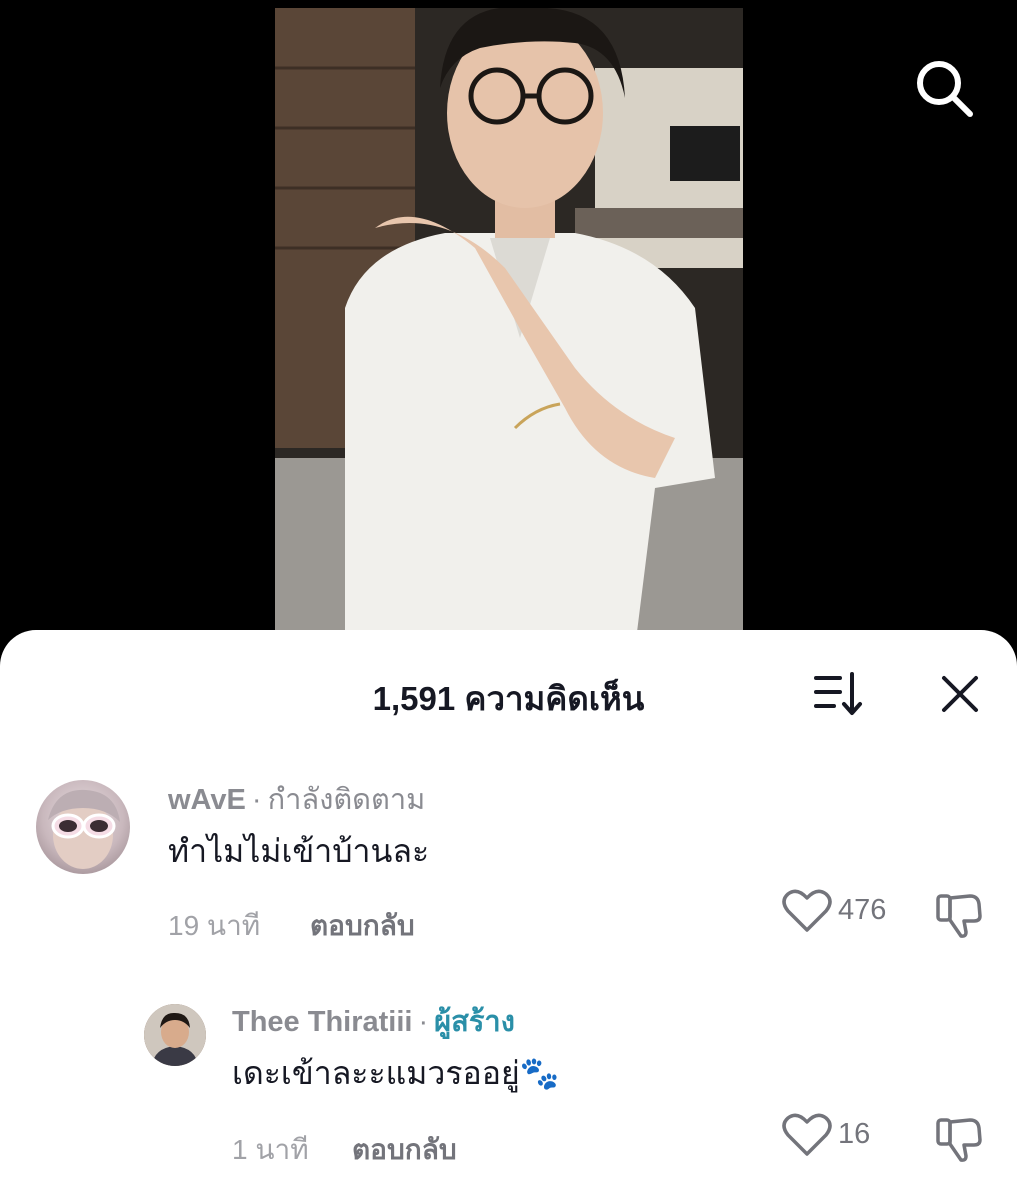 This screenshot has height=1200, width=1017. What do you see at coordinates (854, 1134) in the screenshot?
I see `like-count: 16` at bounding box center [854, 1134].